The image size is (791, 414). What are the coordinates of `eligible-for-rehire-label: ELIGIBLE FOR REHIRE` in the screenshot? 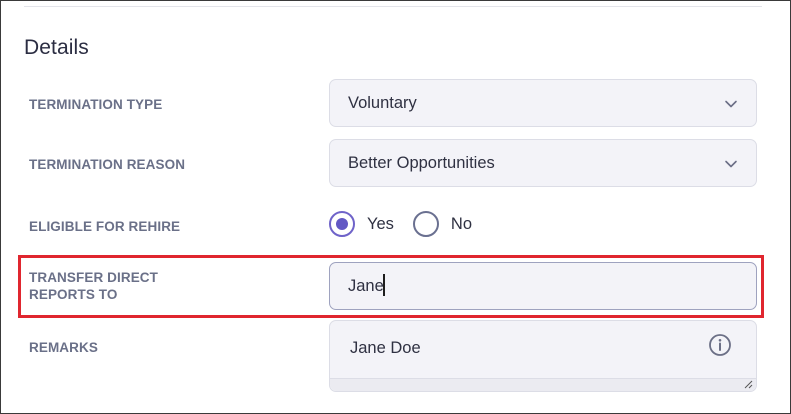 It's located at (105, 226).